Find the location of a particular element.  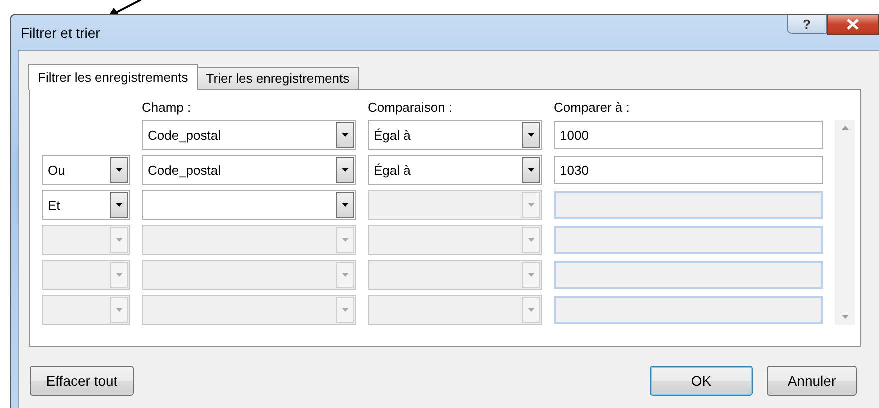

help-button: ? is located at coordinates (807, 24).